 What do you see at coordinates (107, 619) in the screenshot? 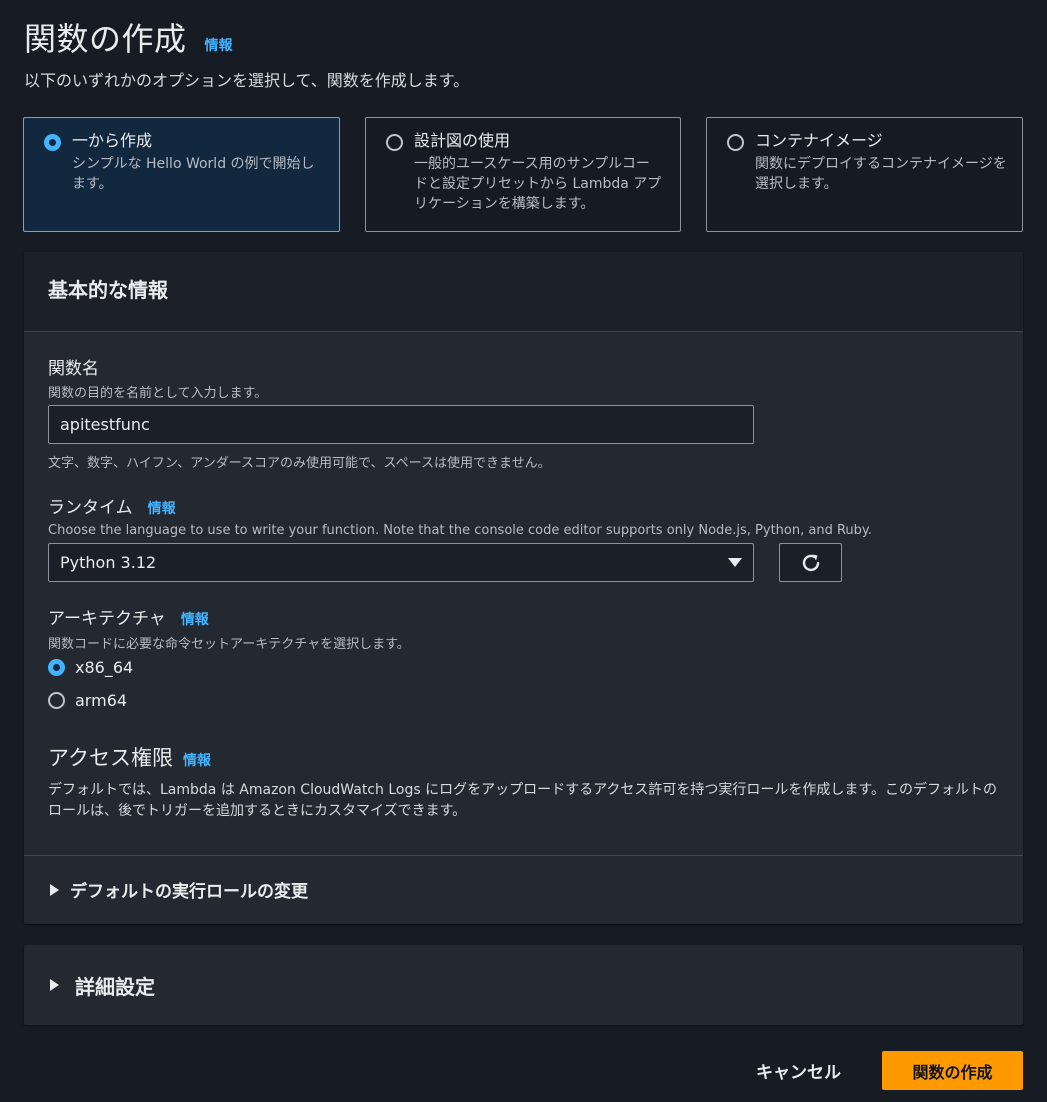
I see `architecture-label: アーキテクチャ` at bounding box center [107, 619].